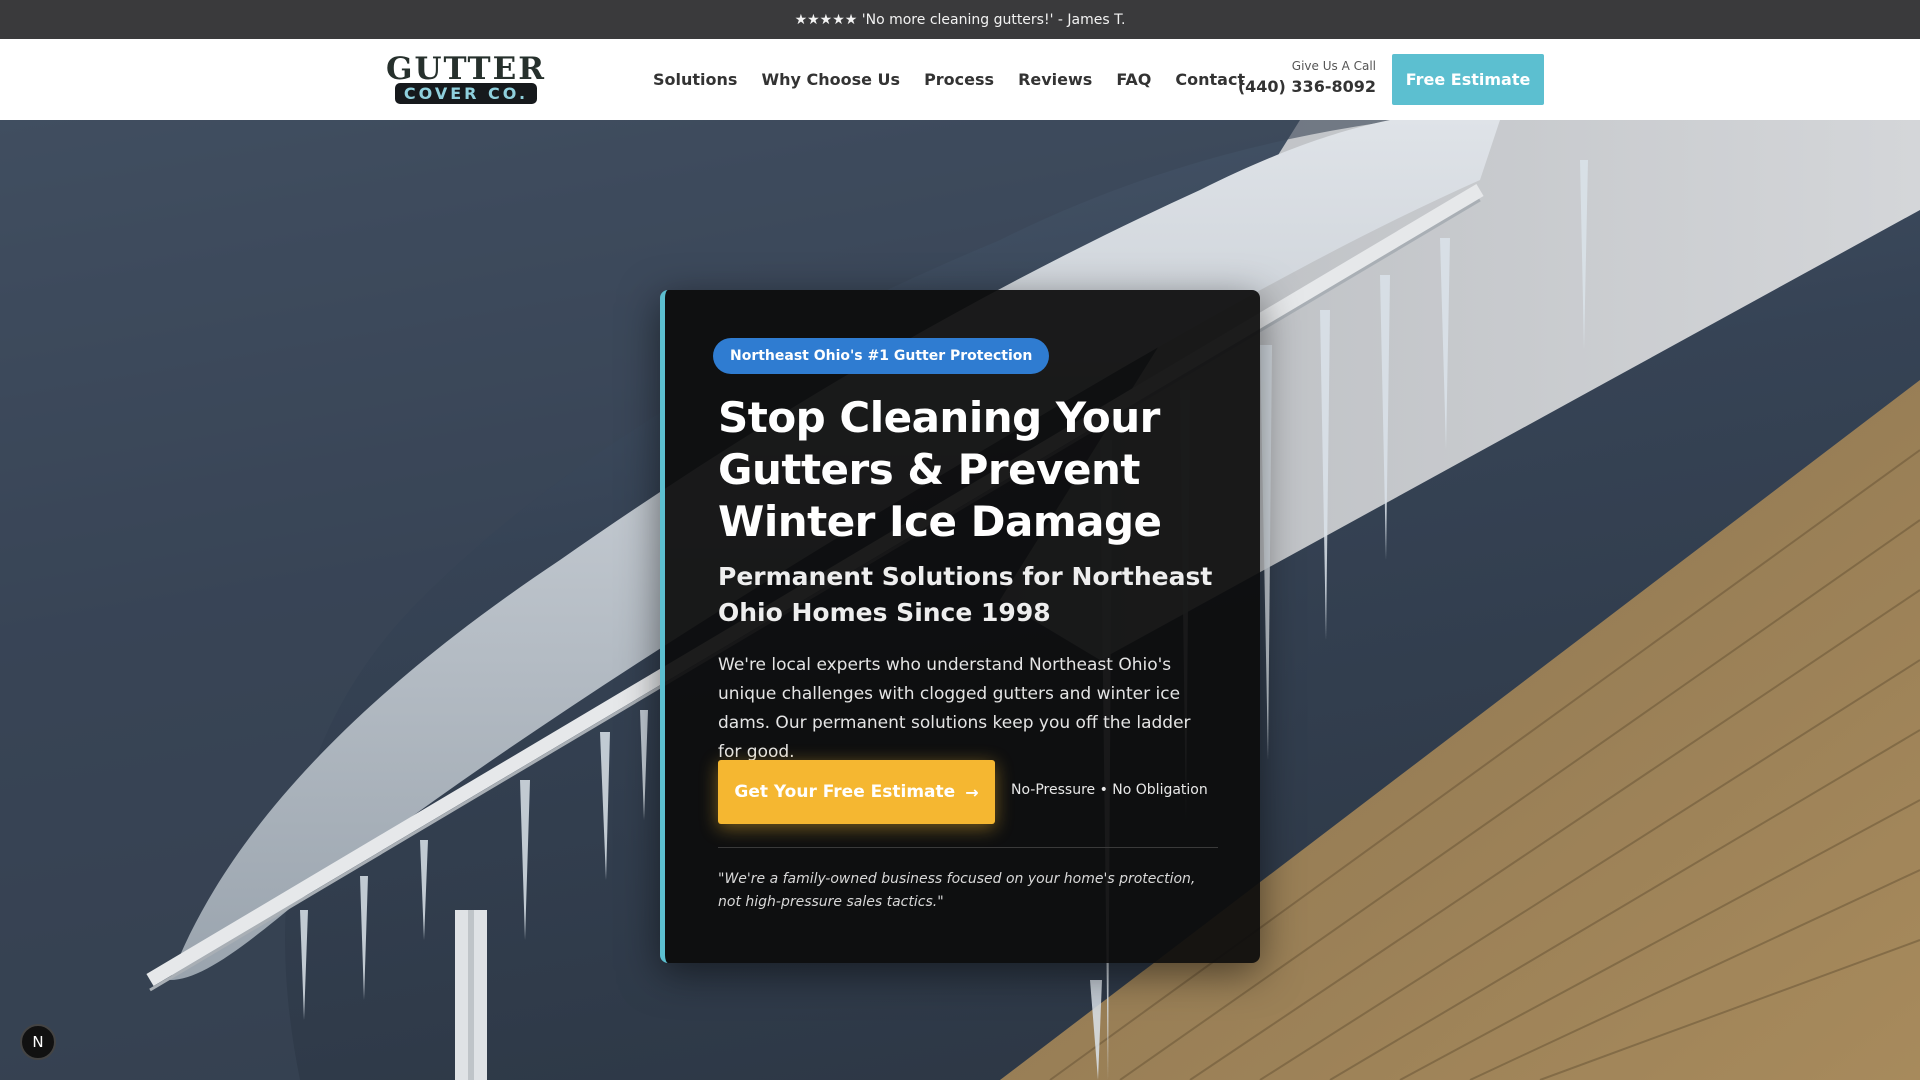  I want to click on logo-subtitle: COVER CO., so click(466, 93).